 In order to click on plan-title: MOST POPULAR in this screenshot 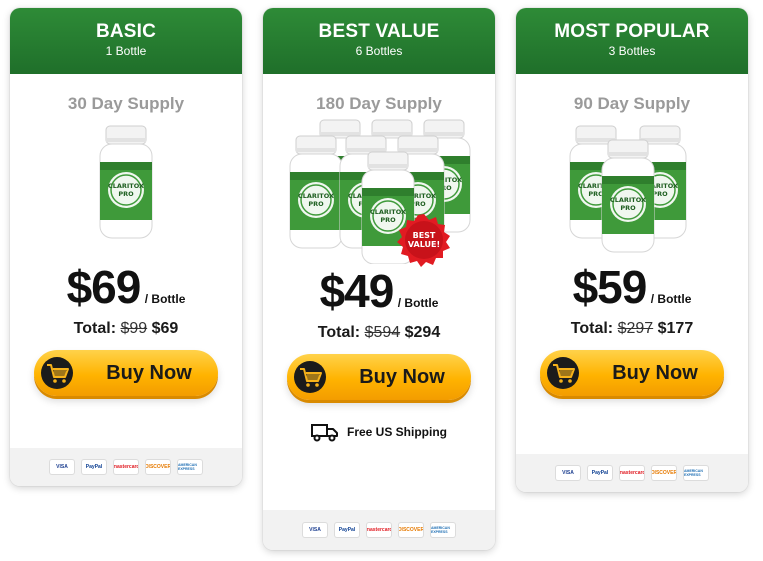, I will do `click(632, 31)`.